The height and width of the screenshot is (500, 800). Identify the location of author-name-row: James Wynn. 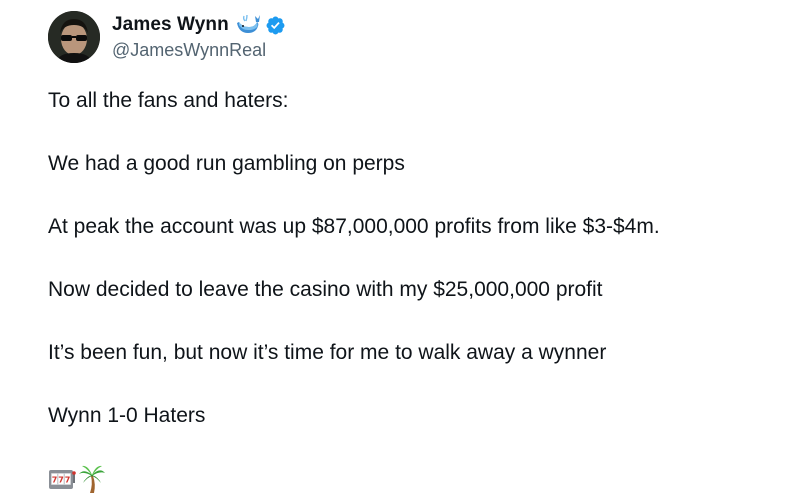
(199, 25).